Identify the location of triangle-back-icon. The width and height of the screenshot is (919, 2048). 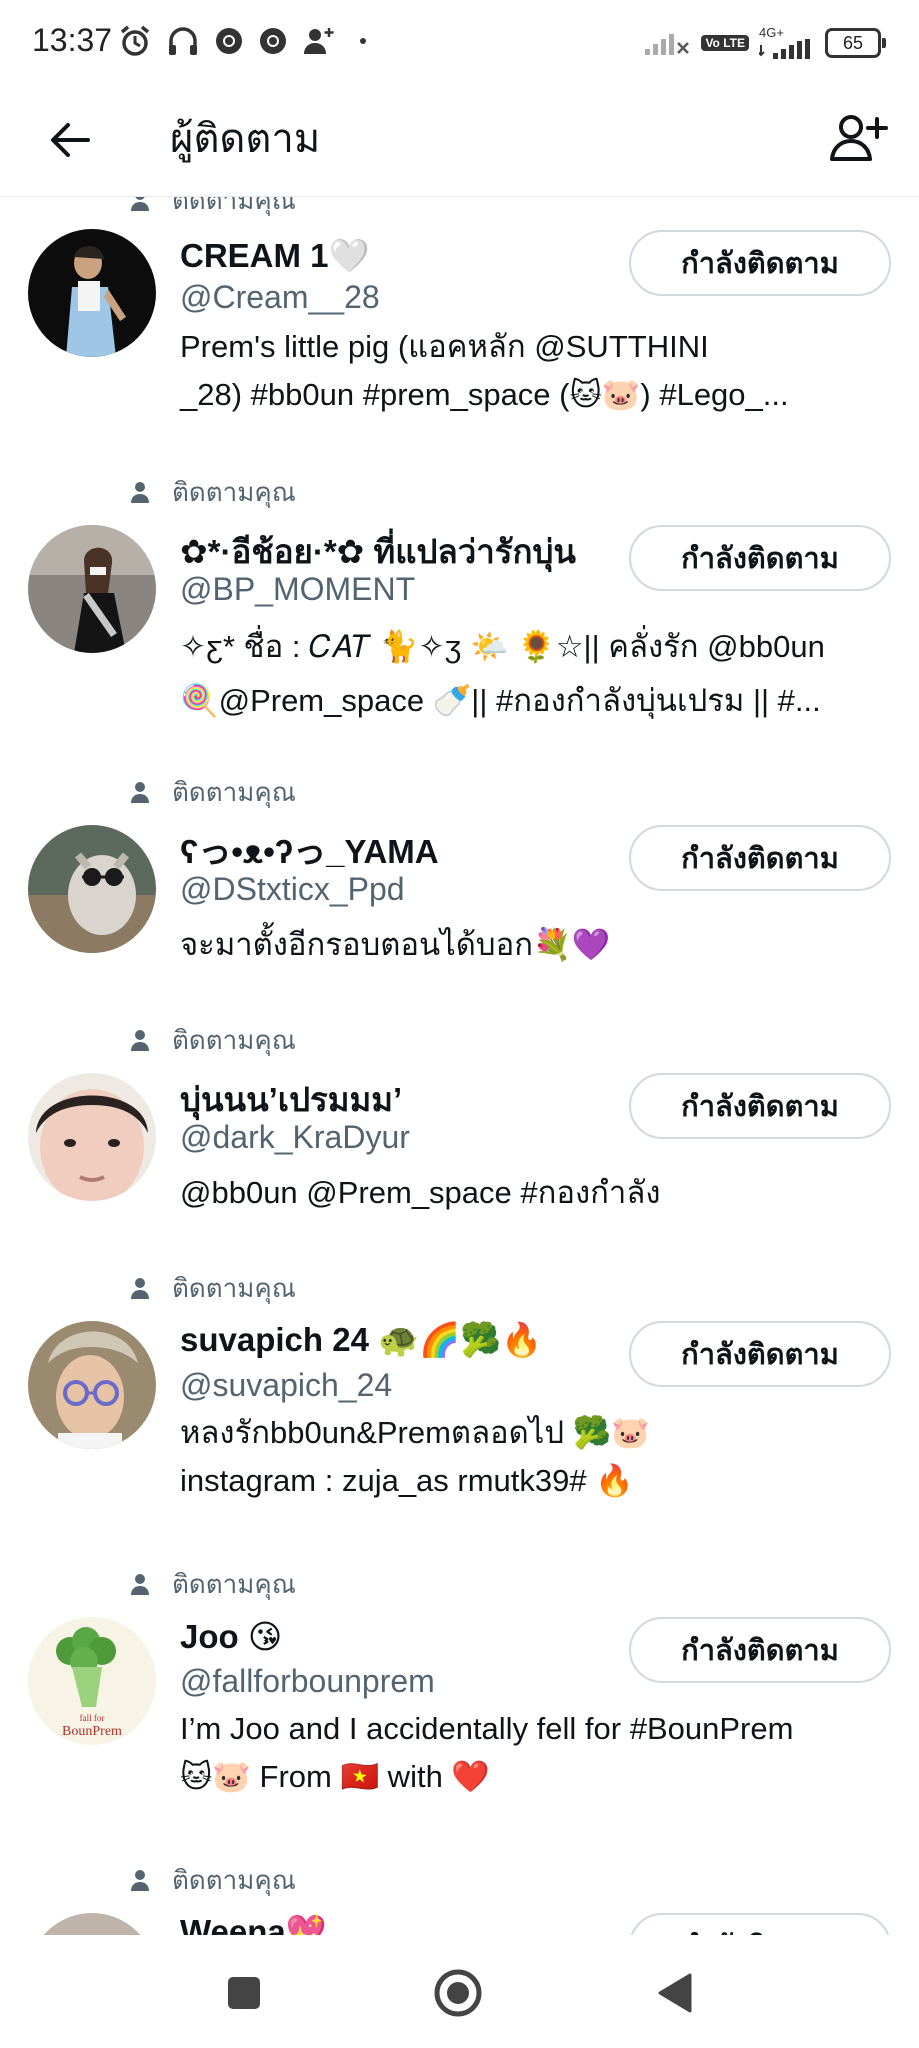
(675, 1993).